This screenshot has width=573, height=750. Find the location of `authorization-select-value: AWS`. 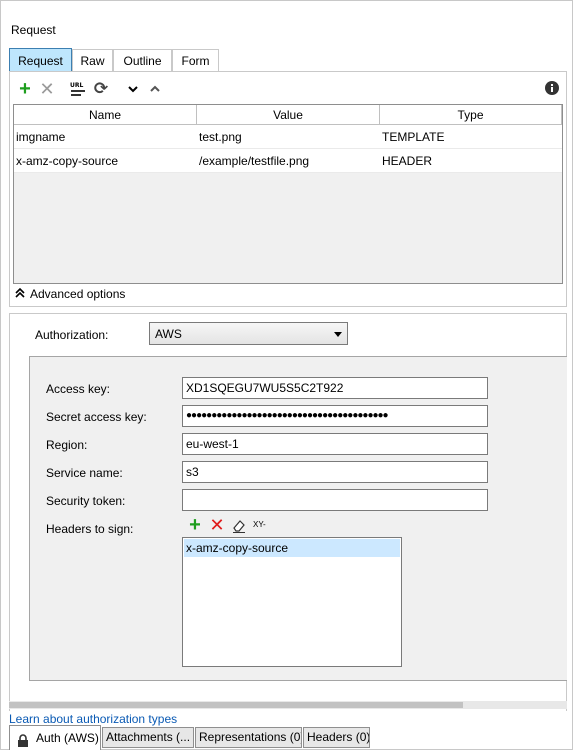

authorization-select-value: AWS is located at coordinates (168, 334).